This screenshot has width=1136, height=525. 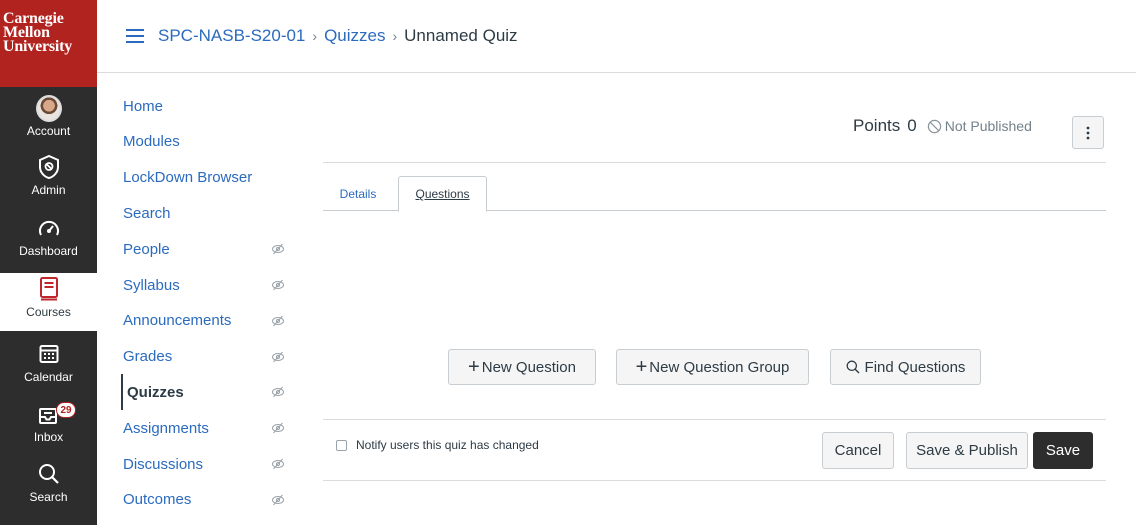 What do you see at coordinates (208, 213) in the screenshot?
I see `course-nav-item-search: Search` at bounding box center [208, 213].